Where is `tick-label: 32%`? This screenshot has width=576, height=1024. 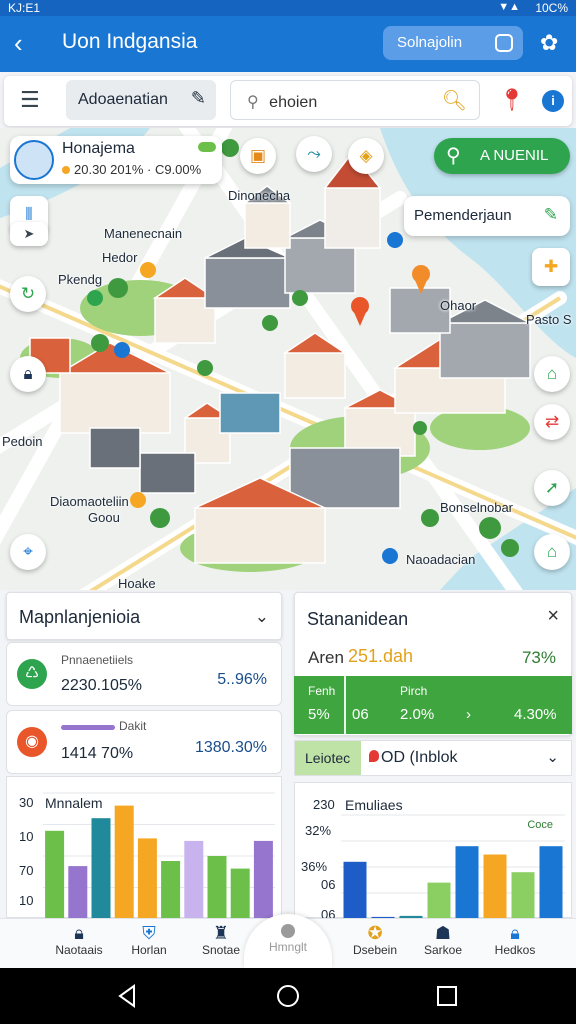 tick-label: 32% is located at coordinates (318, 830).